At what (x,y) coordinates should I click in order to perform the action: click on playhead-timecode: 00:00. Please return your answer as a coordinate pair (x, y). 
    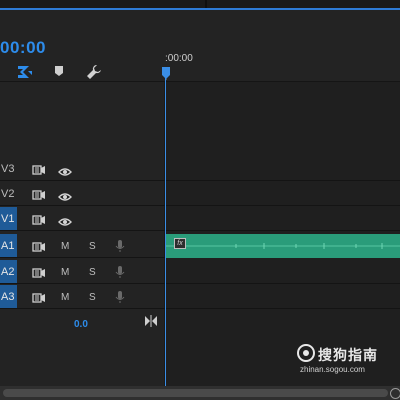
    Looking at the image, I should click on (23, 48).